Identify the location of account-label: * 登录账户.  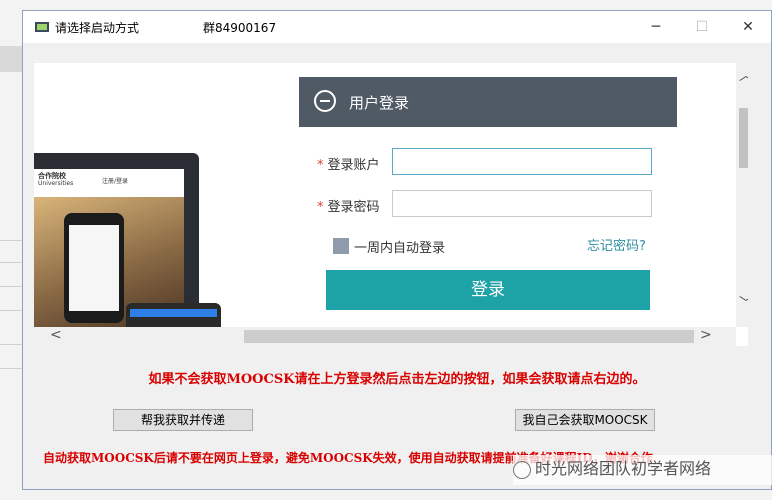
(348, 163).